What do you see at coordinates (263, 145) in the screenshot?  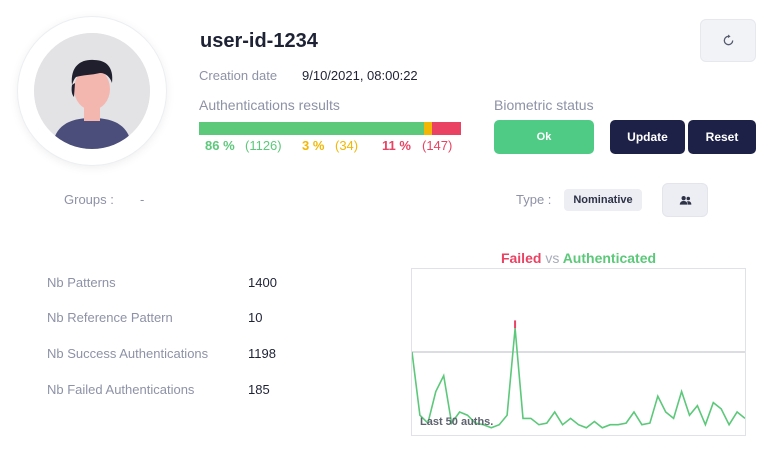 I see `success-count: (1126)` at bounding box center [263, 145].